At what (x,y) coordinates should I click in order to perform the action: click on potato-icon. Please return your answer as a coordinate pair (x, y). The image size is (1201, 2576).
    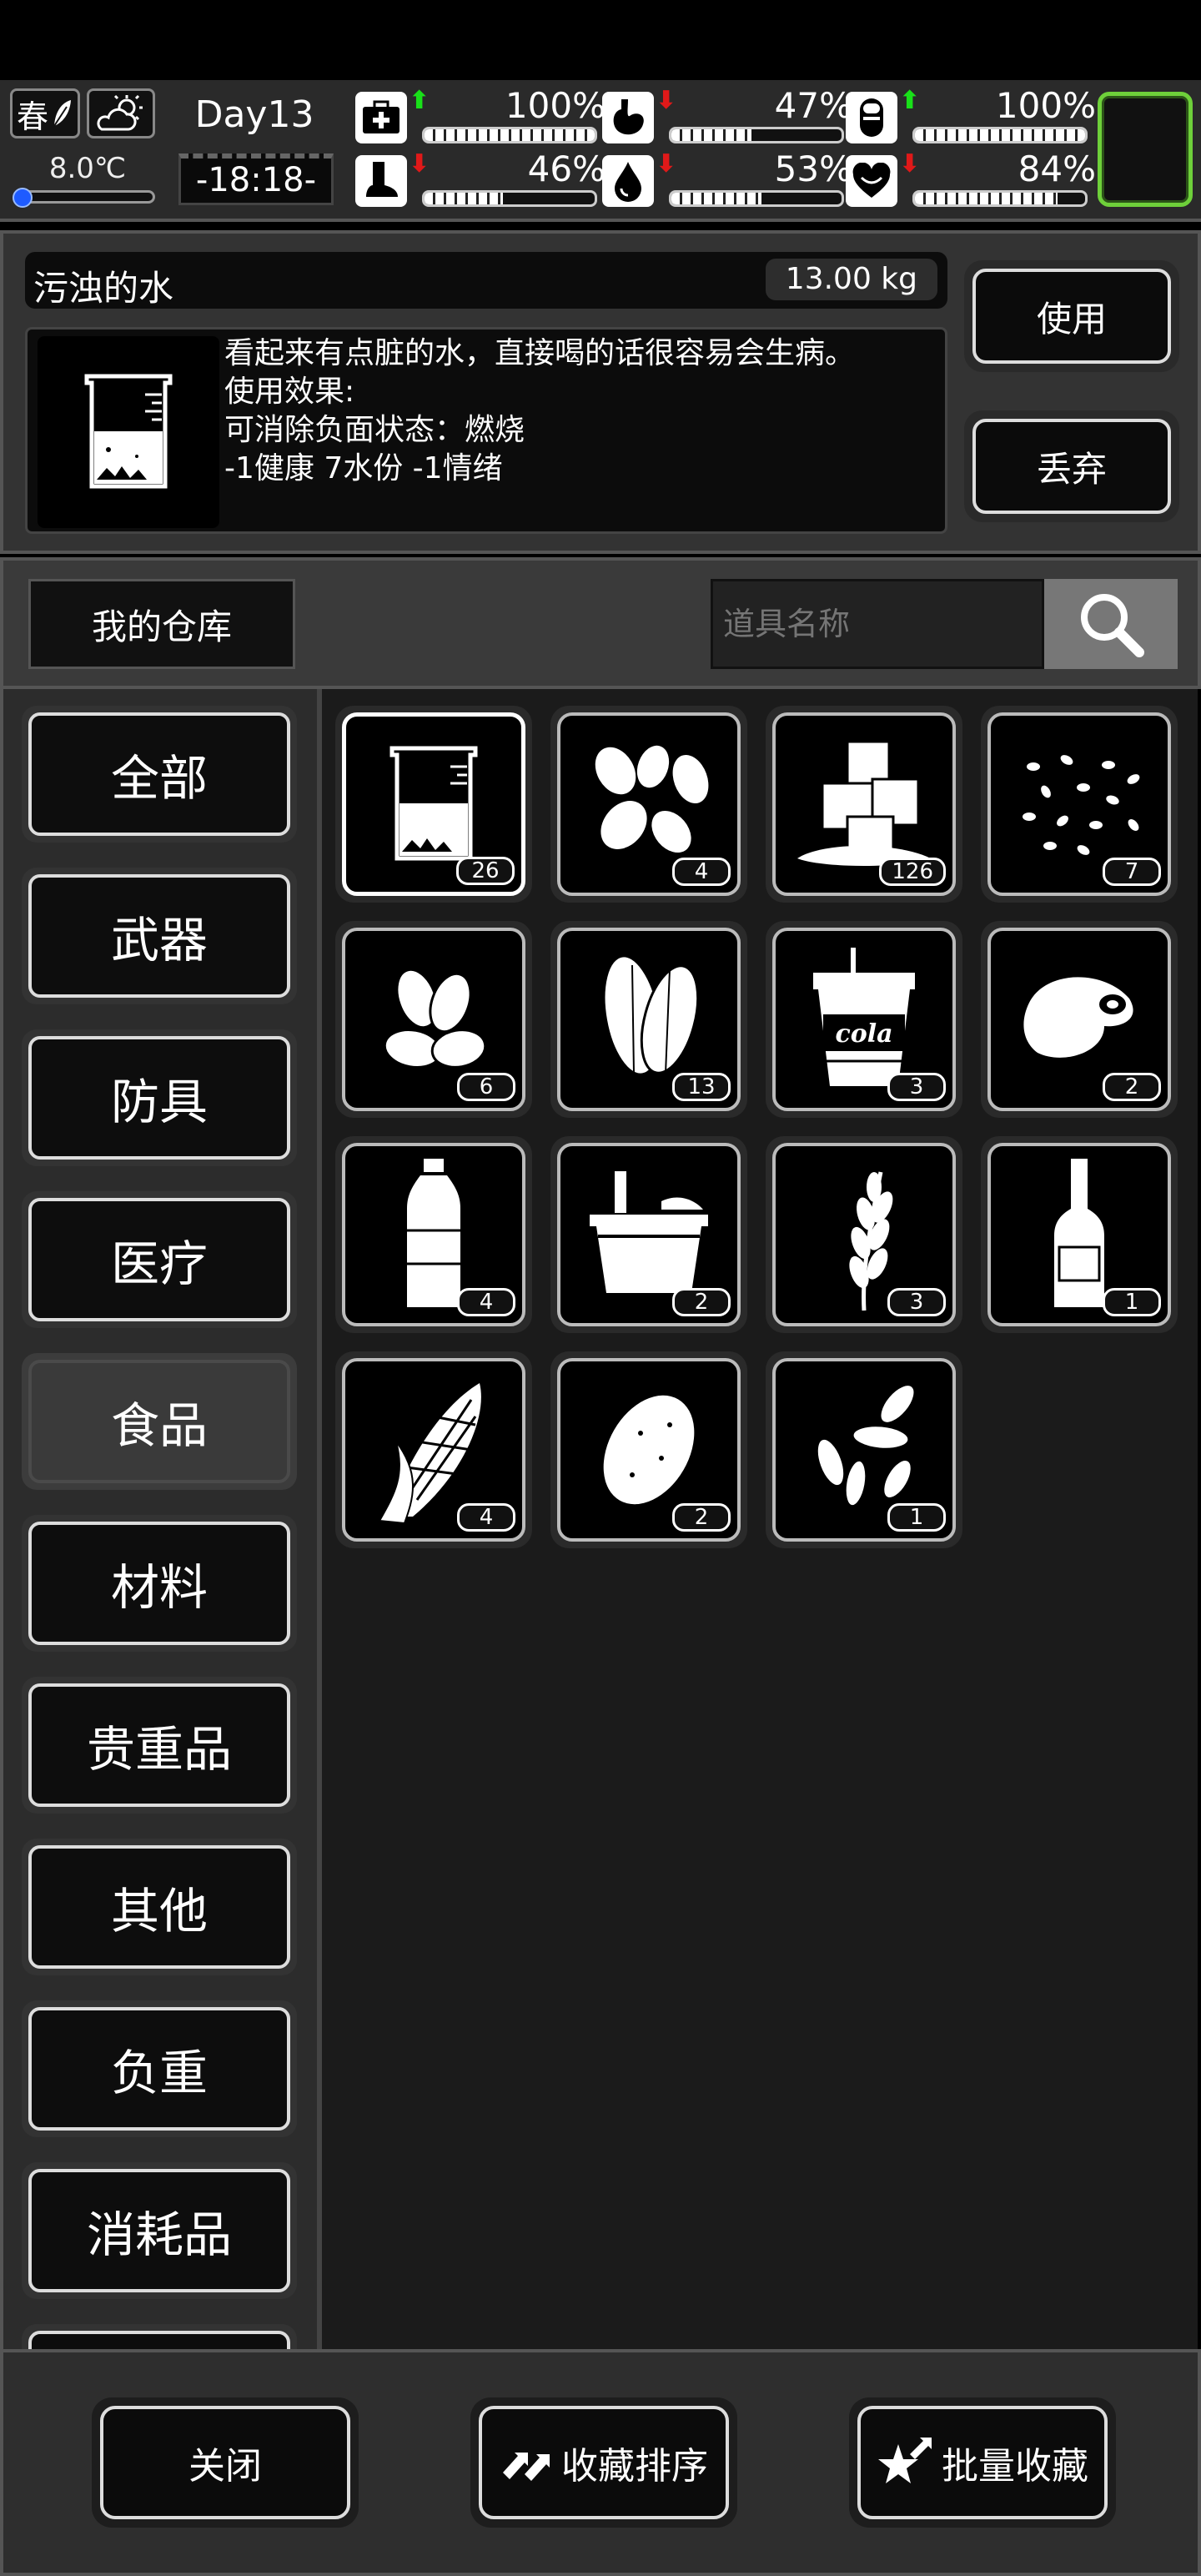
    Looking at the image, I should click on (649, 1450).